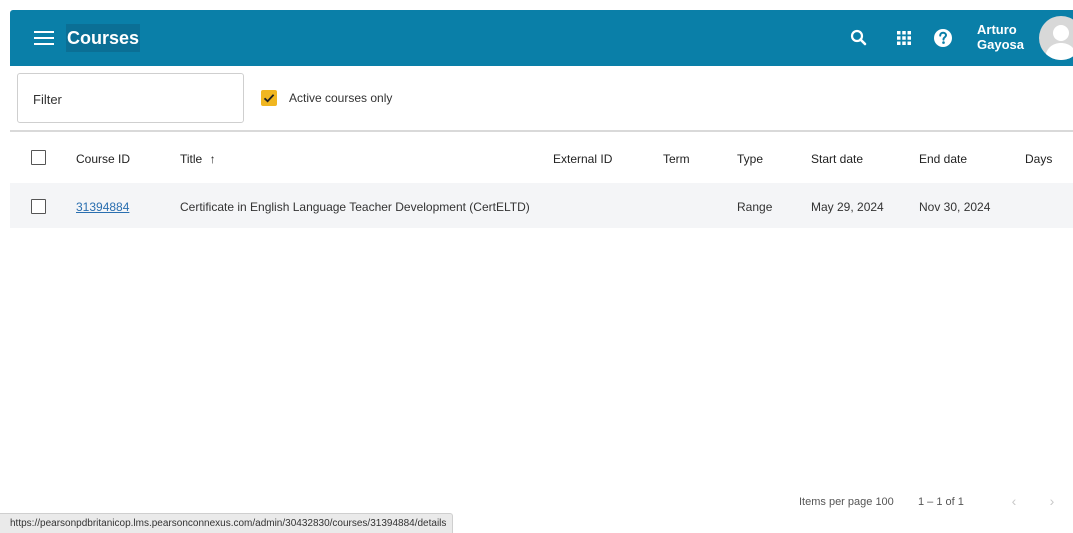 This screenshot has width=1073, height=533. Describe the element at coordinates (904, 38) in the screenshot. I see `apps-grid-icon` at that location.